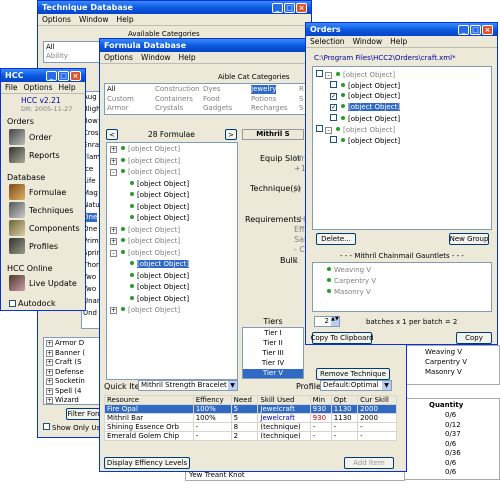  I want to click on column-header: Cur Skill, so click(377, 400).